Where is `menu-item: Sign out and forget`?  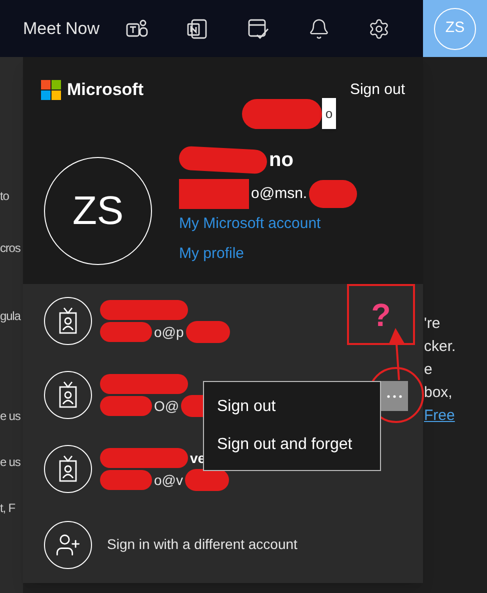 menu-item: Sign out and forget is located at coordinates (292, 445).